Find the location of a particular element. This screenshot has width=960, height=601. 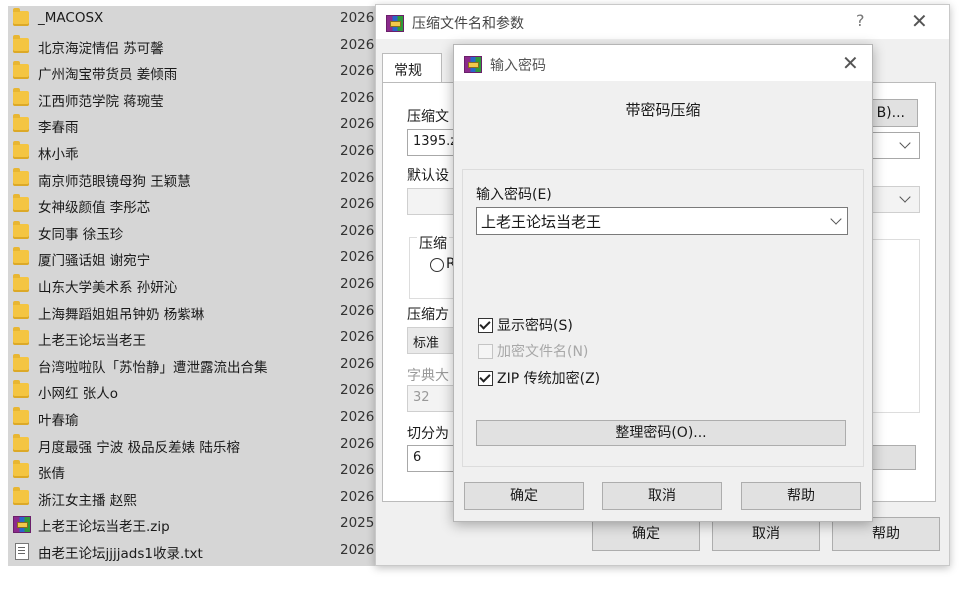

file-name: 上老王论坛当老王 is located at coordinates (92, 341).